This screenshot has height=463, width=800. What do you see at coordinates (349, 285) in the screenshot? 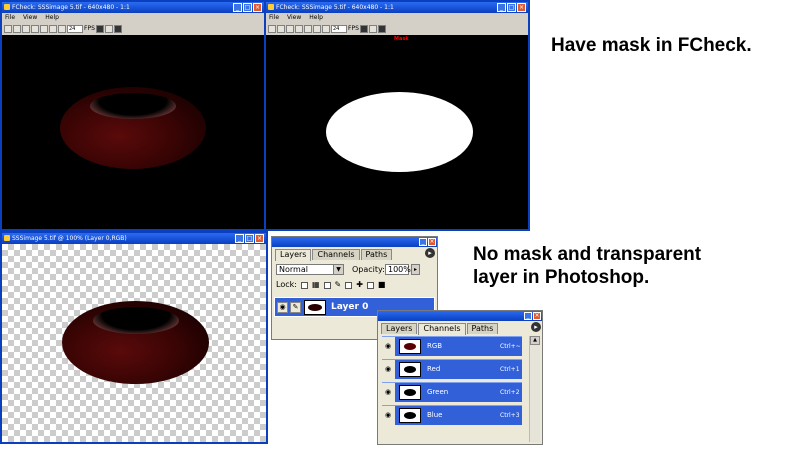
I see `lock-position-checkbox` at bounding box center [349, 285].